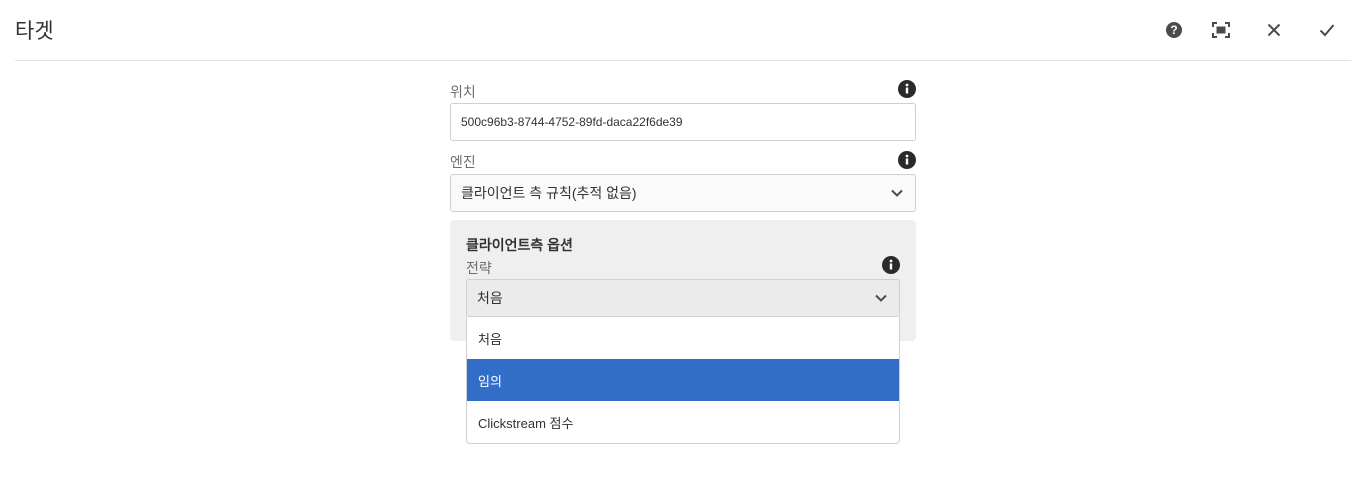  Describe the element at coordinates (463, 92) in the screenshot. I see `location-label: 위치` at that location.